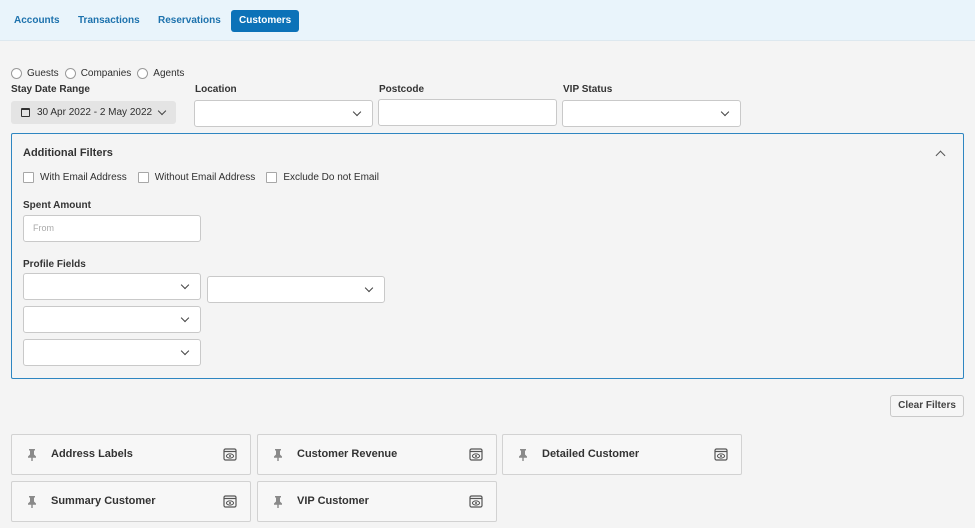 The height and width of the screenshot is (528, 975). I want to click on radio-guests-label: Guests, so click(43, 73).